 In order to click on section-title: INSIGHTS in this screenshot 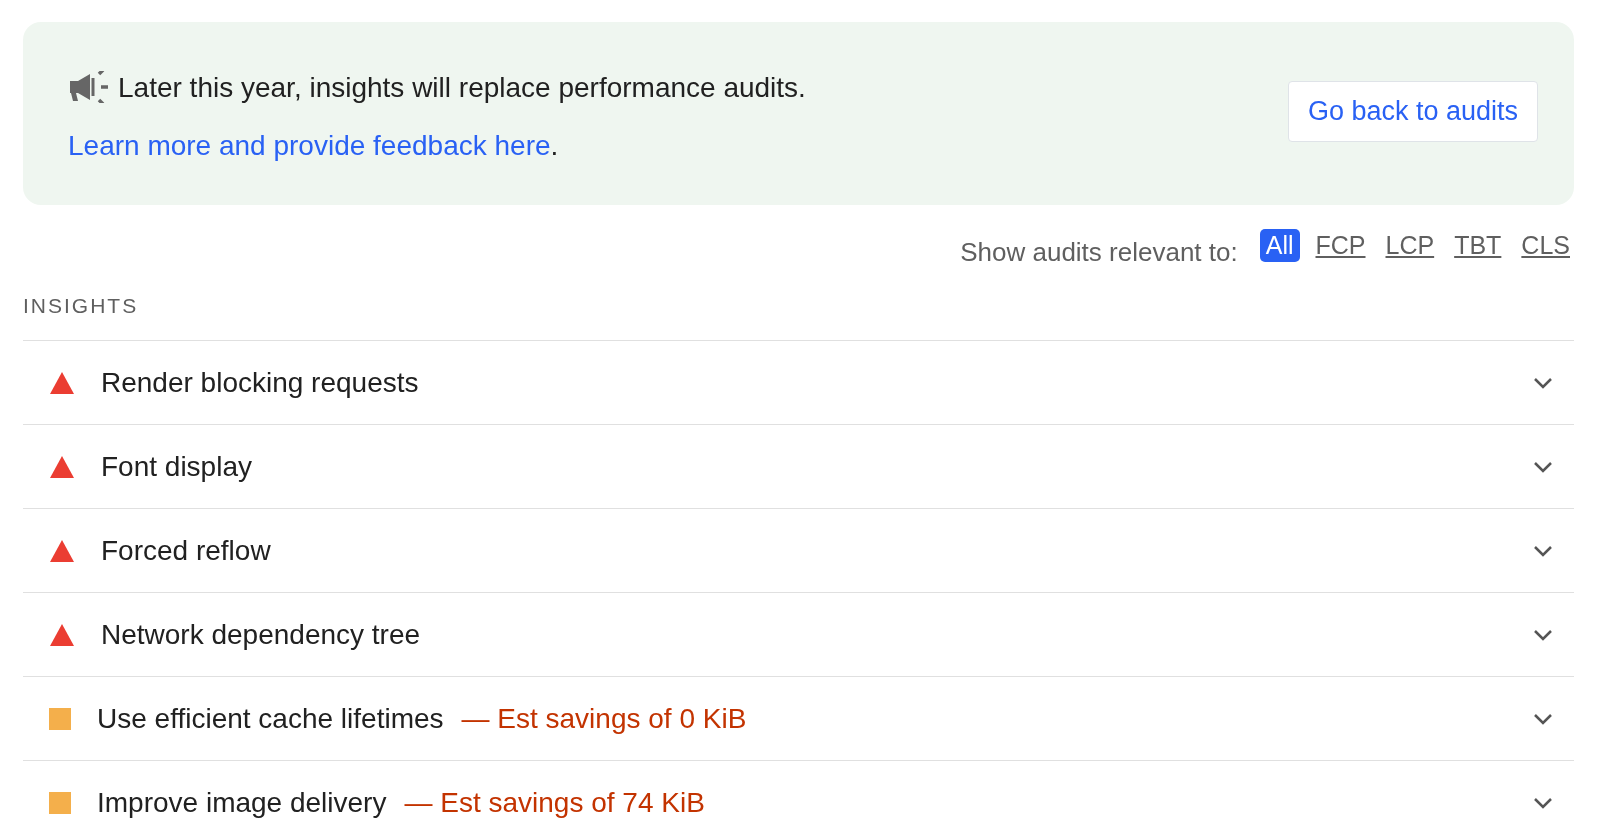, I will do `click(81, 306)`.